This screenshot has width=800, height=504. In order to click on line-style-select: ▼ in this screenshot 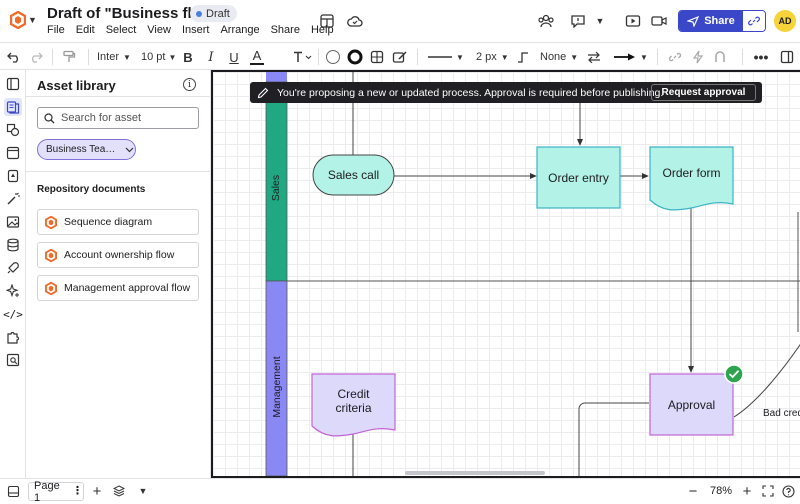, I will do `click(446, 57)`.